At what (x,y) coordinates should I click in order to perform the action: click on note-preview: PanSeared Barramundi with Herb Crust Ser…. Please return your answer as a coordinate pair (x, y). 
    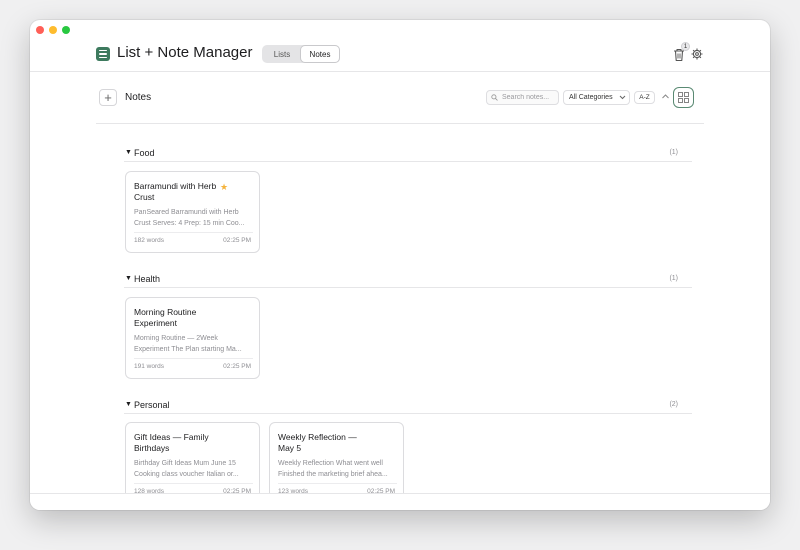
    Looking at the image, I should click on (189, 218).